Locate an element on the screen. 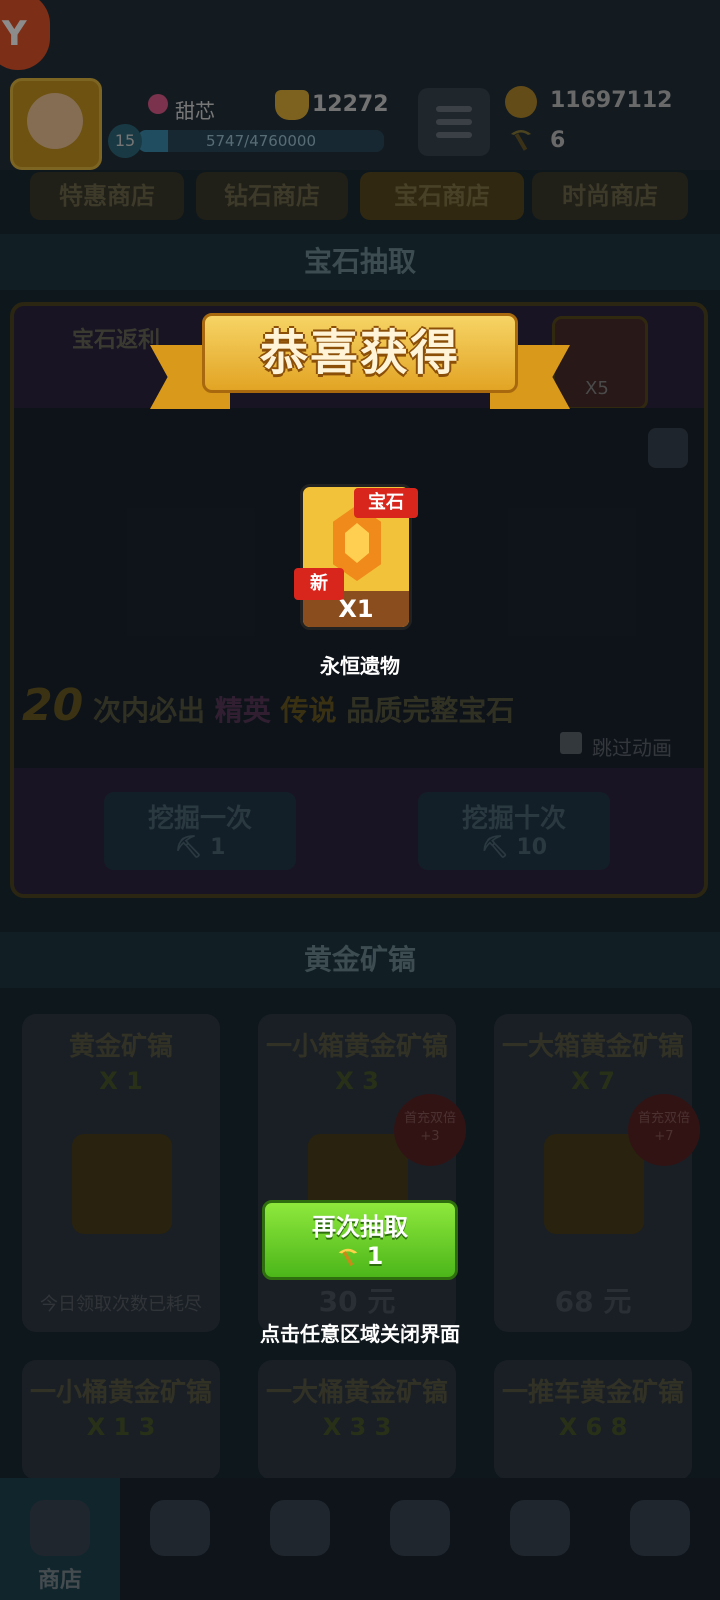 The image size is (720, 1600). draw-again-label: 再次抽取 is located at coordinates (360, 1227).